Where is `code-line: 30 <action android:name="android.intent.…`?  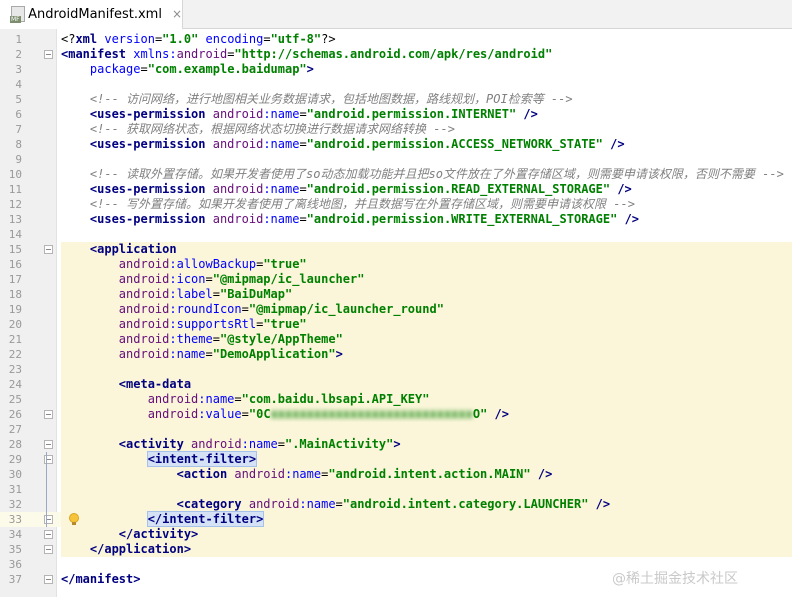 code-line: 30 <action android:name="android.intent.… is located at coordinates (396, 474).